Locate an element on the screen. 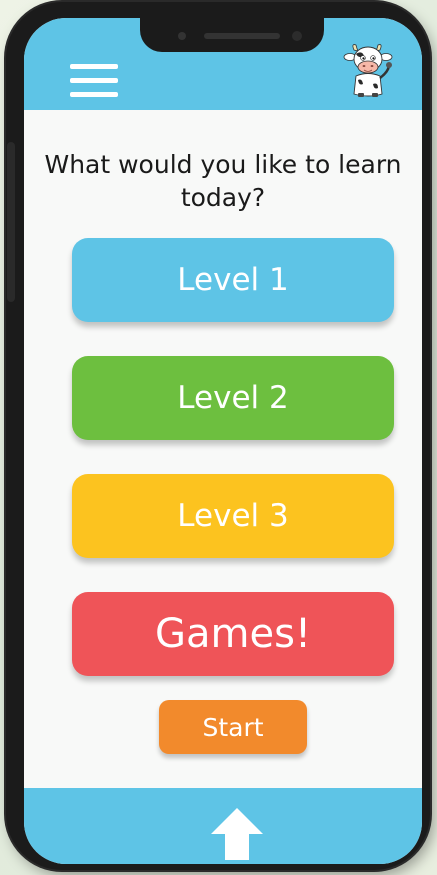  level-1-button: Level 1 is located at coordinates (233, 280).